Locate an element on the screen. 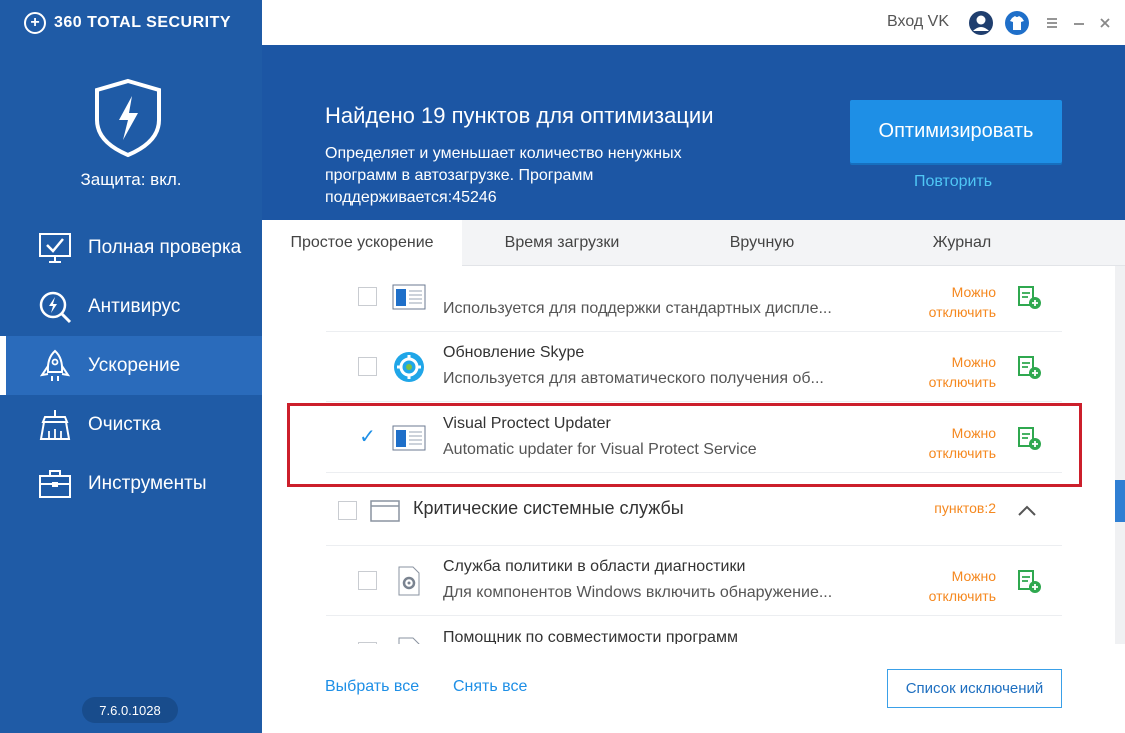  sidebar-item-label: Антивирус is located at coordinates (134, 306).